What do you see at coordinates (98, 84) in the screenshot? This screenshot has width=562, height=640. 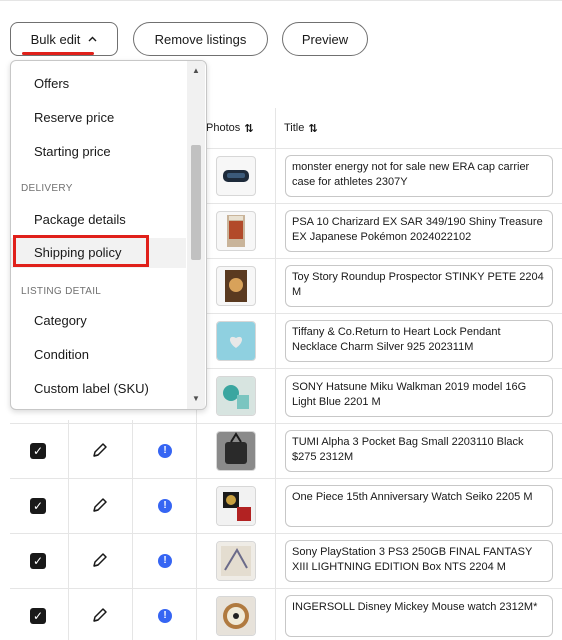 I see `menu-item-offers: Offers` at bounding box center [98, 84].